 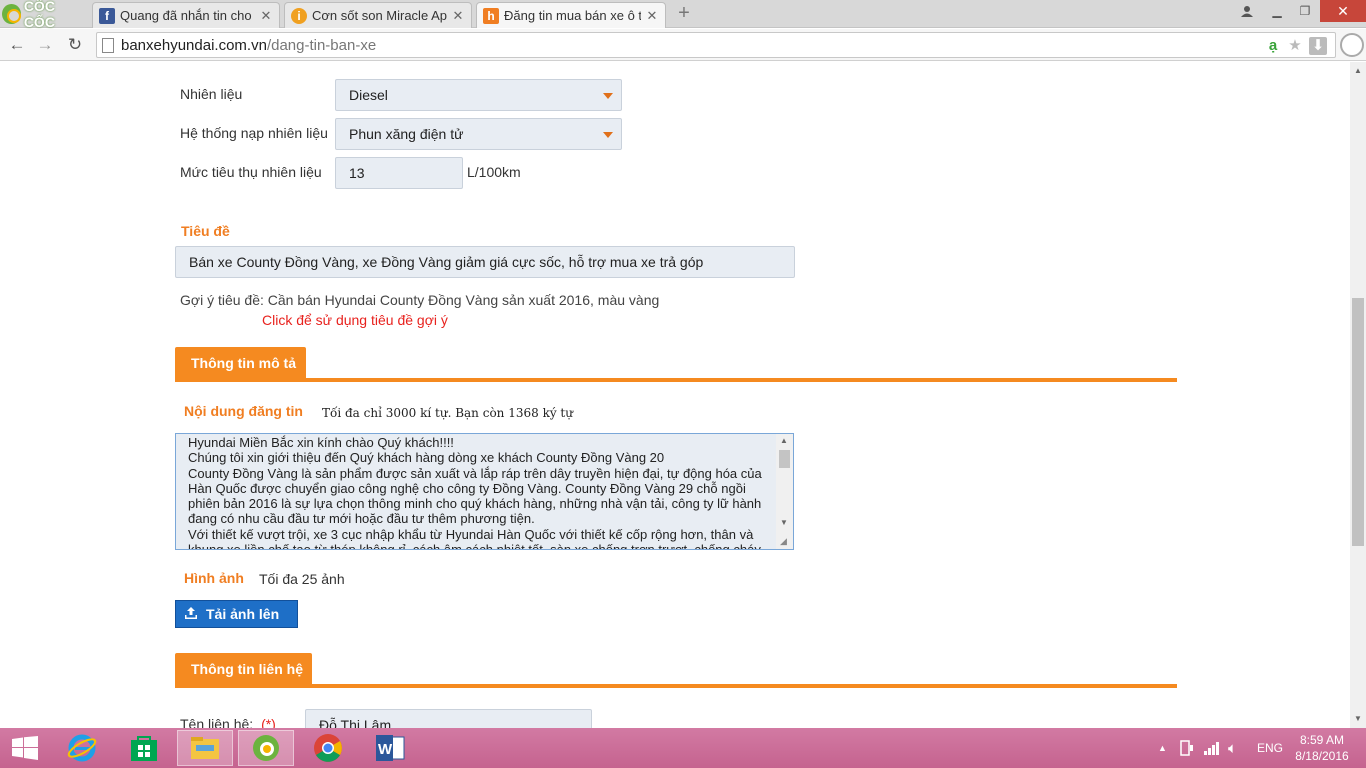 What do you see at coordinates (243, 669) in the screenshot?
I see `tab-contact-info: Thông tin liên hệ` at bounding box center [243, 669].